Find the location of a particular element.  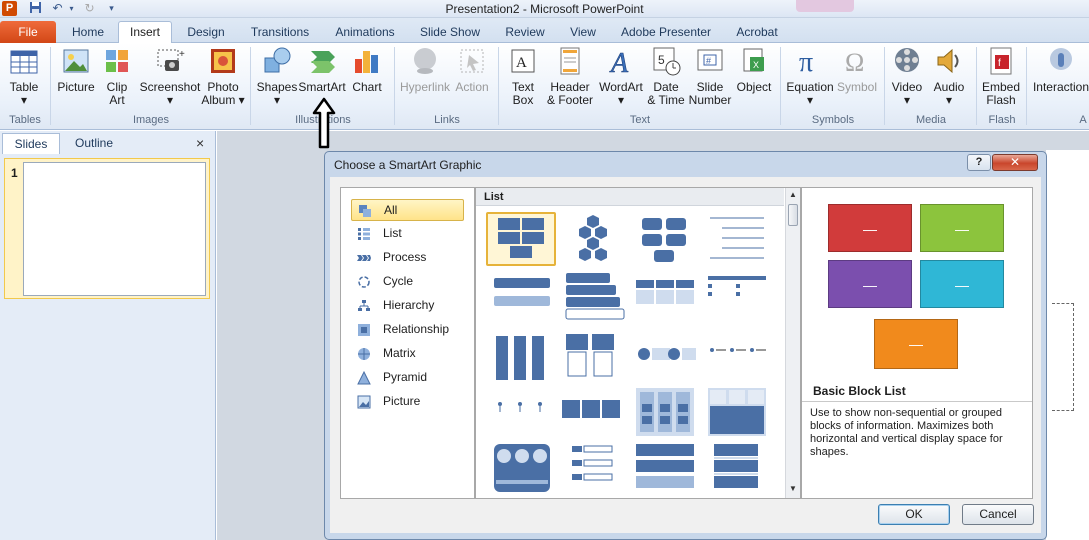

layout-basic-block-list is located at coordinates (521, 239).